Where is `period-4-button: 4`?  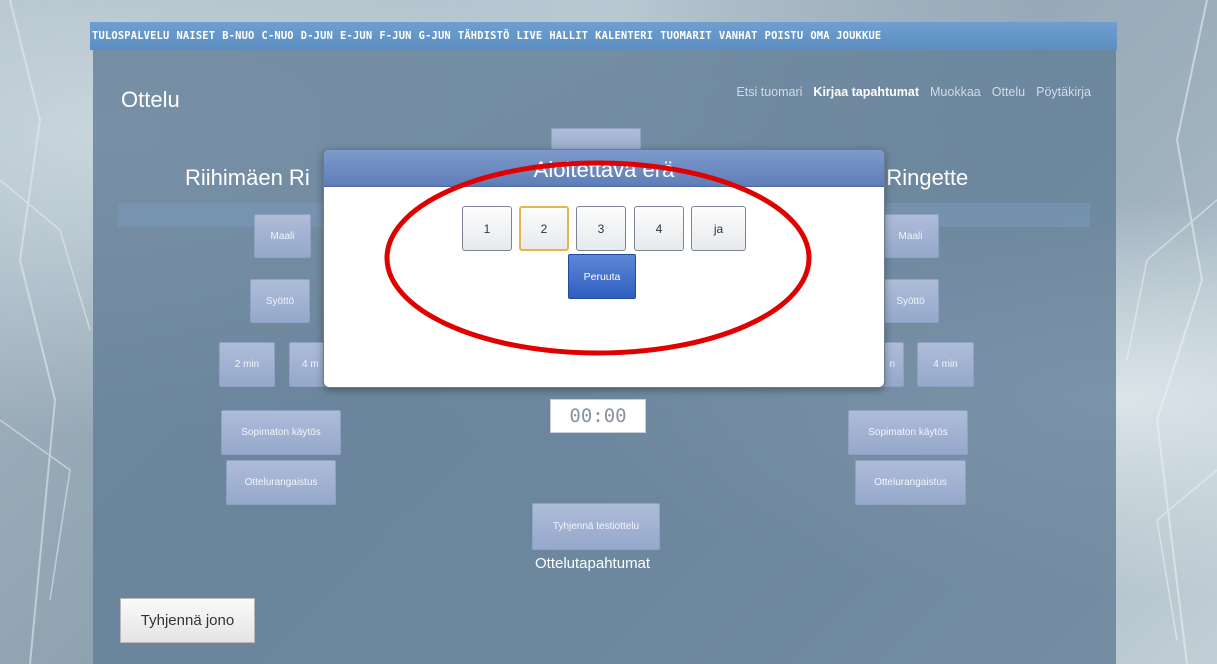
period-4-button: 4 is located at coordinates (659, 228).